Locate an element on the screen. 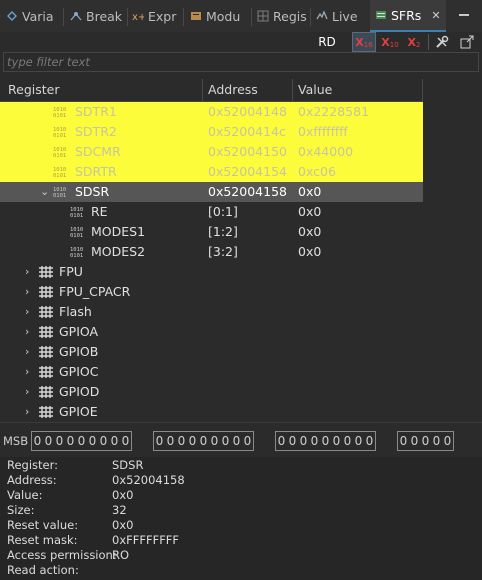  table-row: 1010 0101 SDRTR 0x52004154 0xc06 is located at coordinates (211, 172).